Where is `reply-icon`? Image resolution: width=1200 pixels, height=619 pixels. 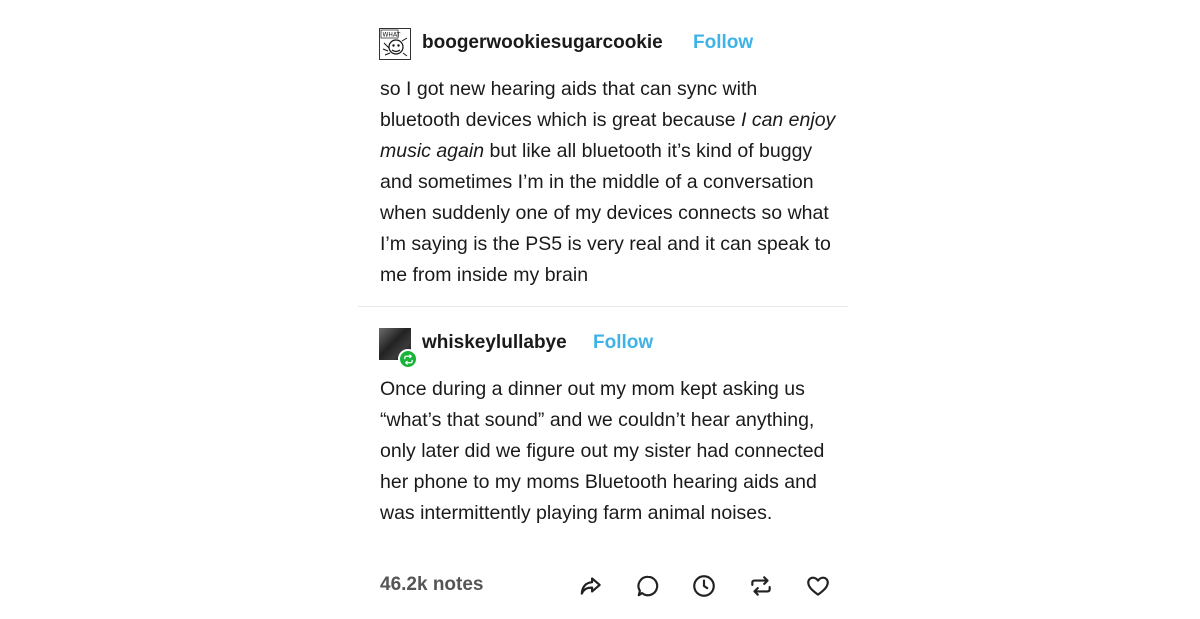
reply-icon is located at coordinates (648, 586).